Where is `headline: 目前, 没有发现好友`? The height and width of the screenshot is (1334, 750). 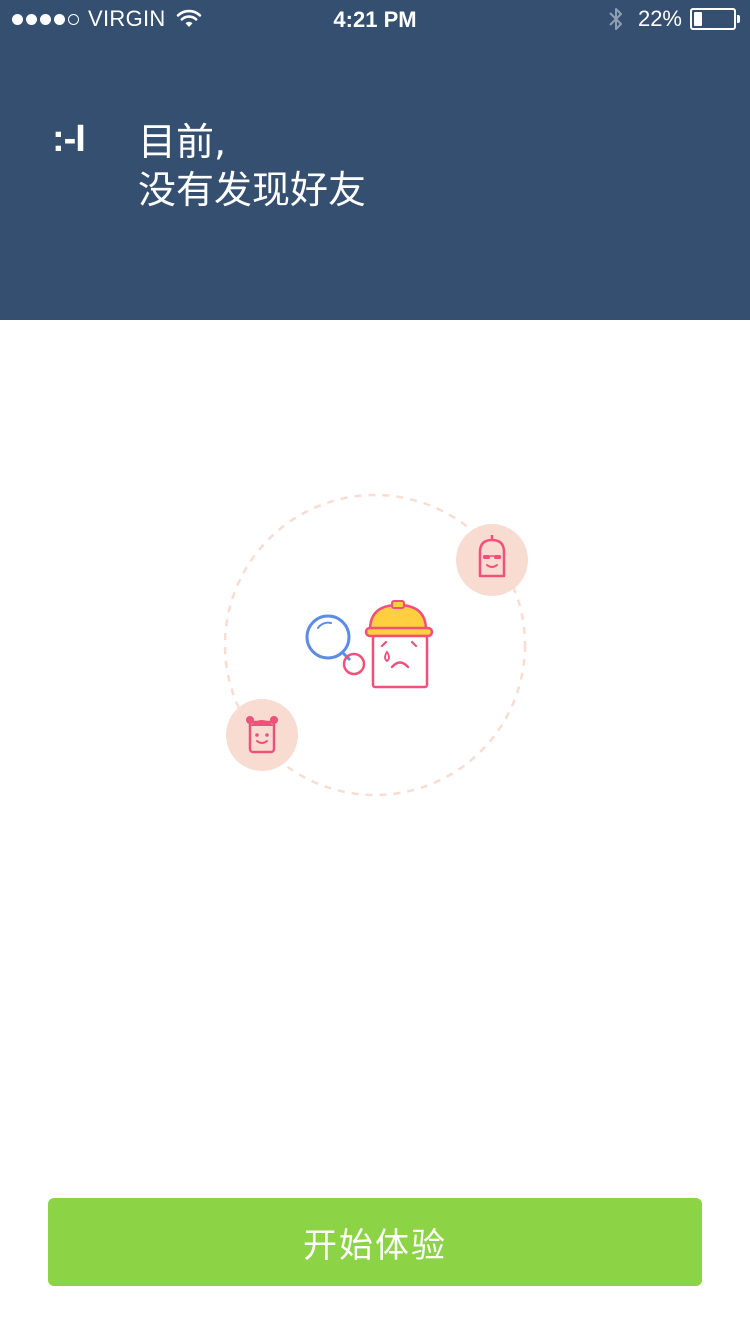
headline: 目前, 没有发现好友 is located at coordinates (252, 166).